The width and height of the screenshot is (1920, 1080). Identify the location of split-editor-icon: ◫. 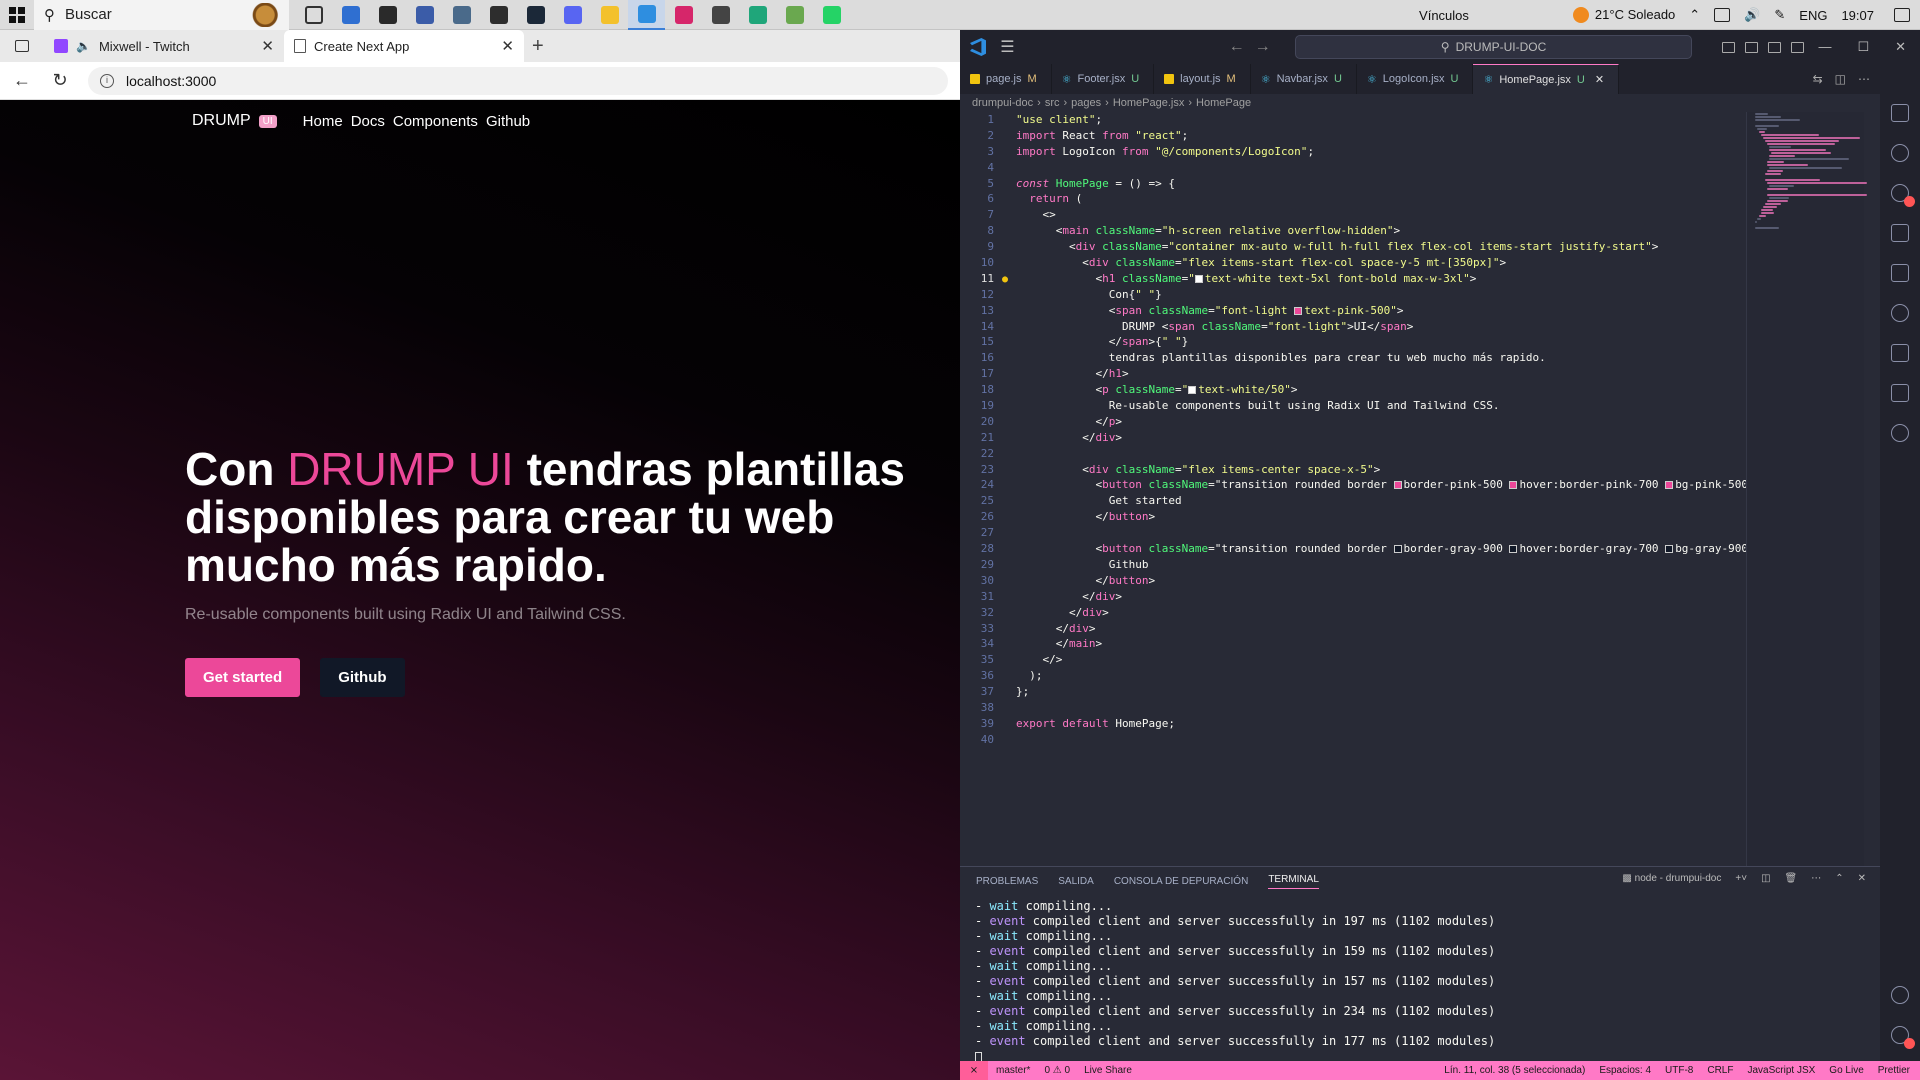
(1840, 79).